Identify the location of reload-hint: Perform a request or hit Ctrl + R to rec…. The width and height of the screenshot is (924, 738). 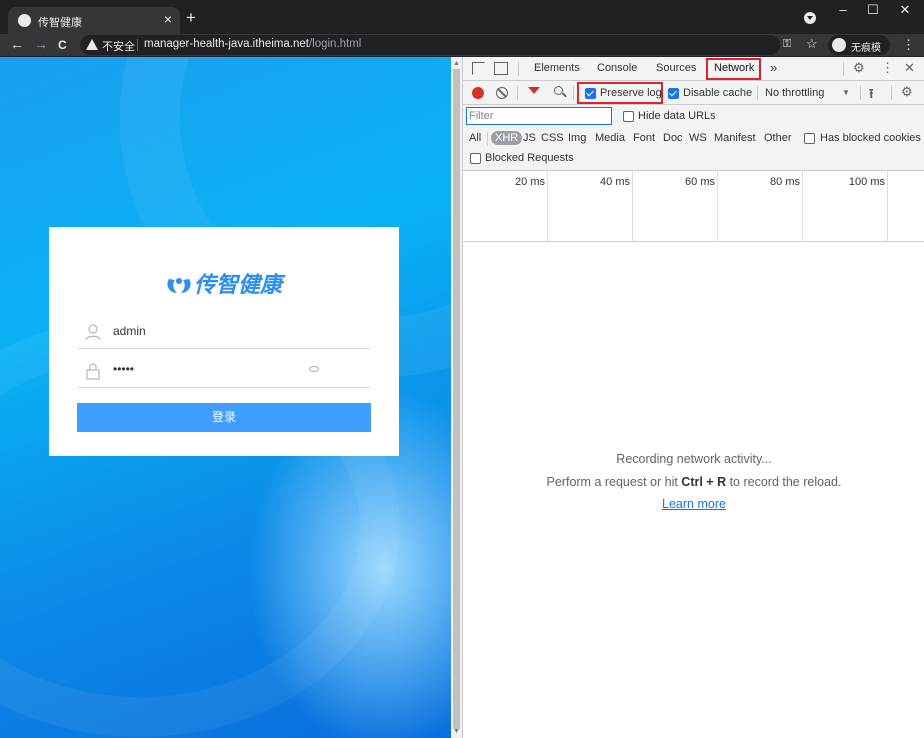
(693, 482).